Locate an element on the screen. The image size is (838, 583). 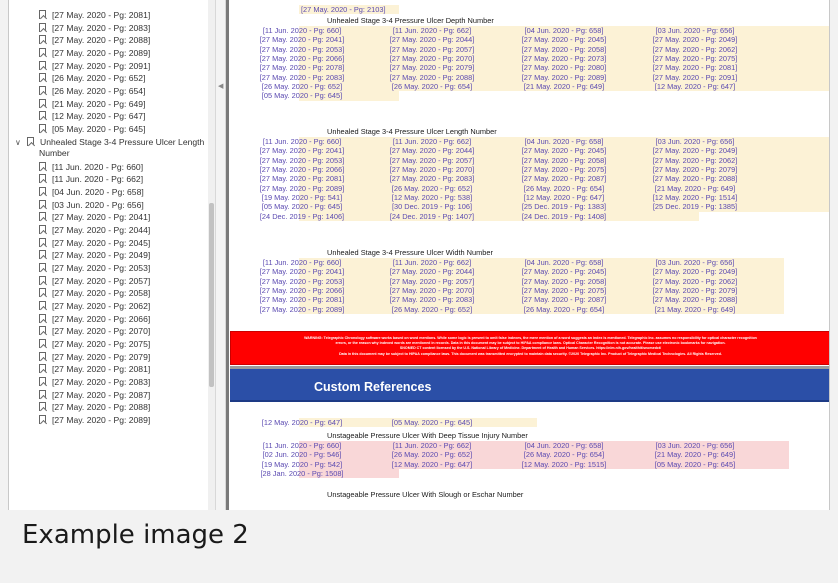
bookmark-item: [27 May. 2020 - Pg: 2088] is located at coordinates (79, 40).